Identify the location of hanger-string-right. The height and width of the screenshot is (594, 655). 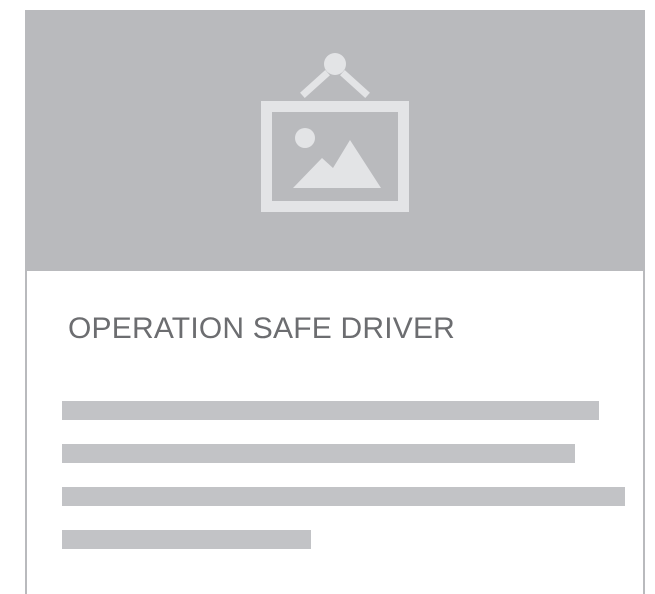
(355, 84).